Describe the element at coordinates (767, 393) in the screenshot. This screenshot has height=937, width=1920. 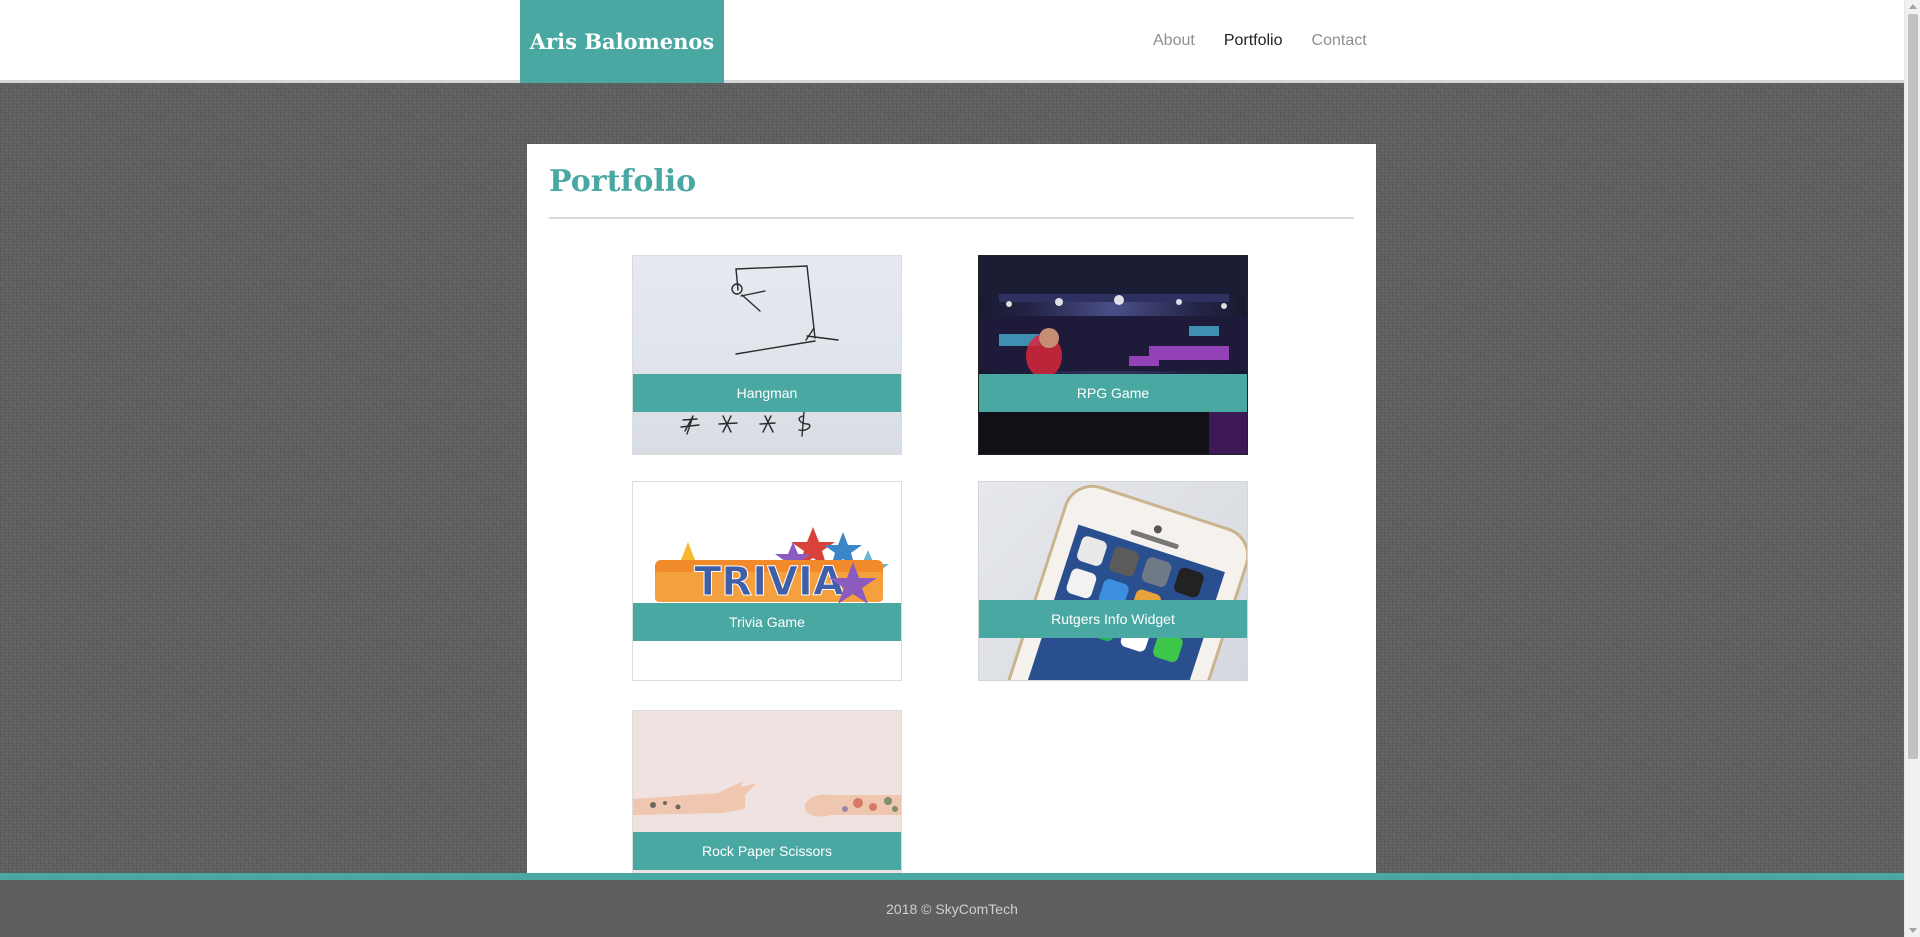
I see `project-caption: Hangman` at that location.